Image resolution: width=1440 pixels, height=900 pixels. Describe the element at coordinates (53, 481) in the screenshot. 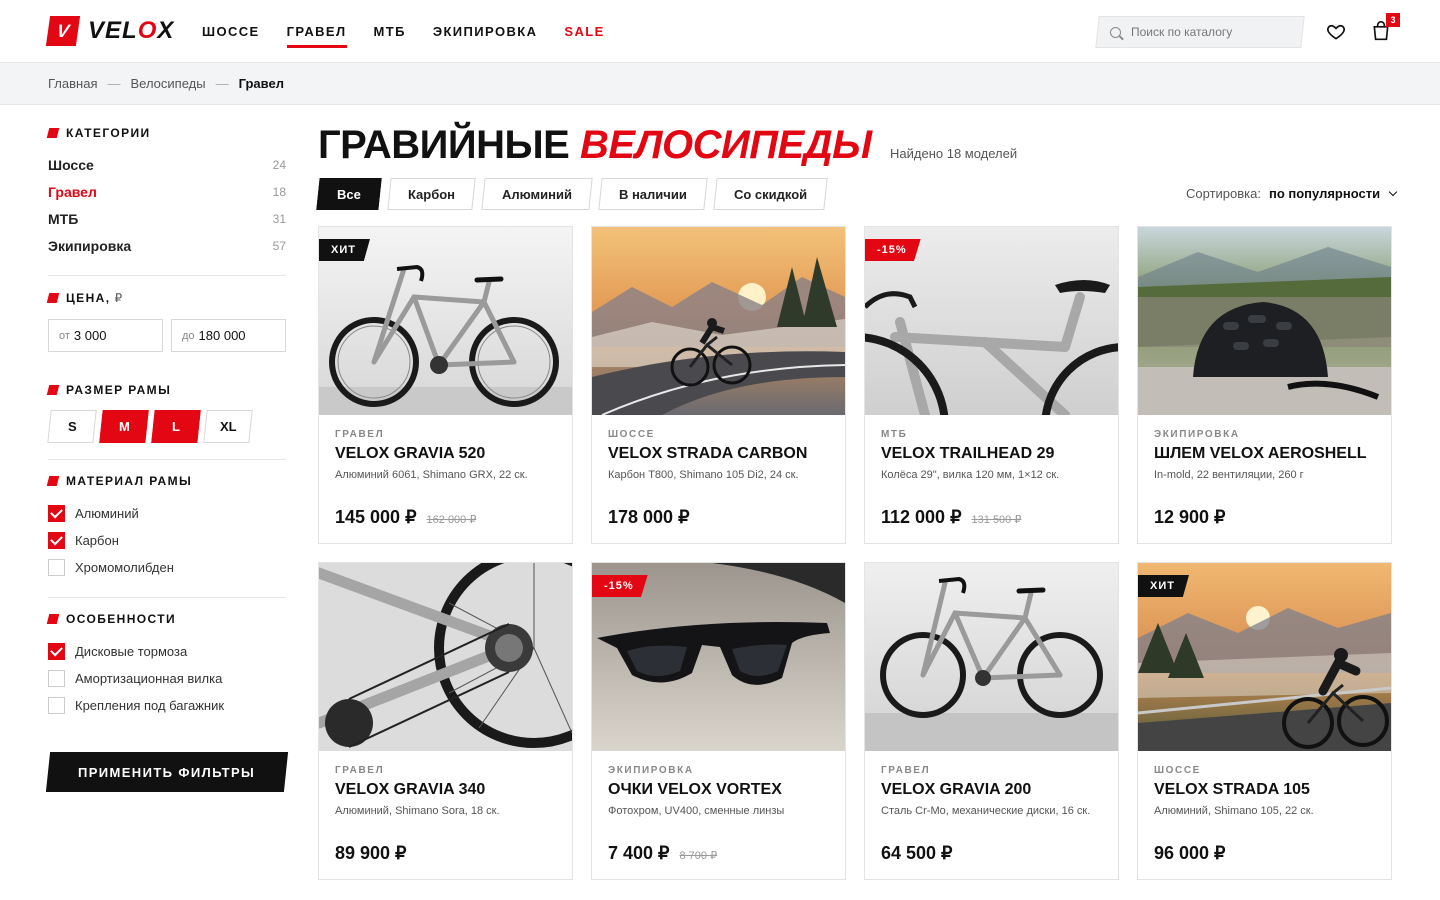

I see `section-marker` at that location.